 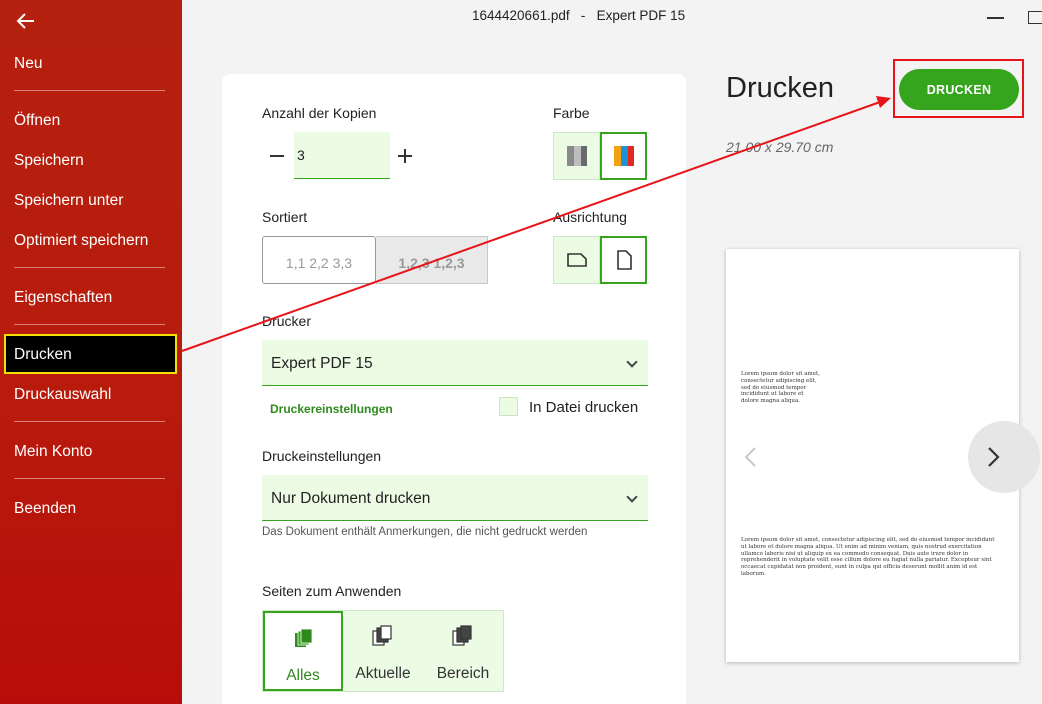 I want to click on increase-copies-button, so click(x=406, y=156).